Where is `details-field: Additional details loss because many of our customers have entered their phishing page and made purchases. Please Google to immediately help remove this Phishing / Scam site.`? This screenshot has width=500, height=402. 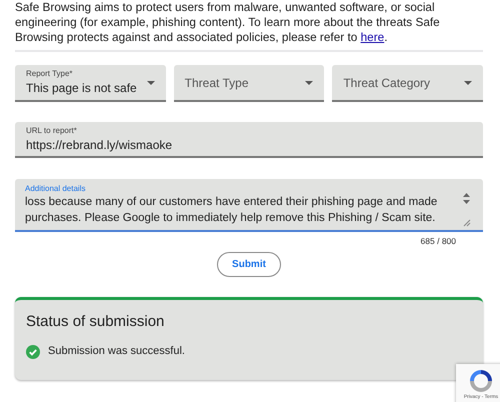
details-field: Additional details loss because many of our customers have entered their phishing page and made purchases. Please Google to immediately help remove this Phishing / Scam site. is located at coordinates (249, 205).